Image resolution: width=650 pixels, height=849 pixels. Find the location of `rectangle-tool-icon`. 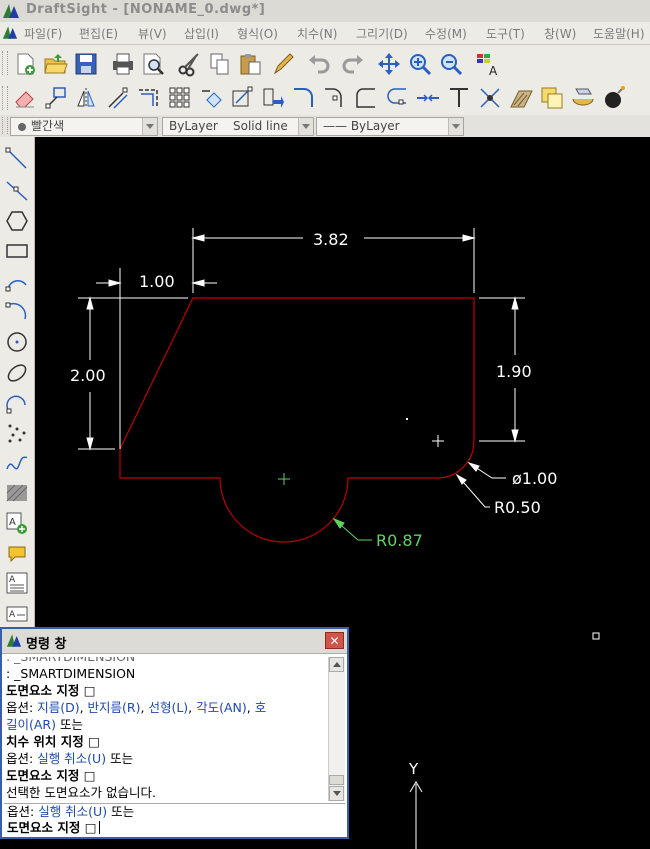

rectangle-tool-icon is located at coordinates (17, 251).